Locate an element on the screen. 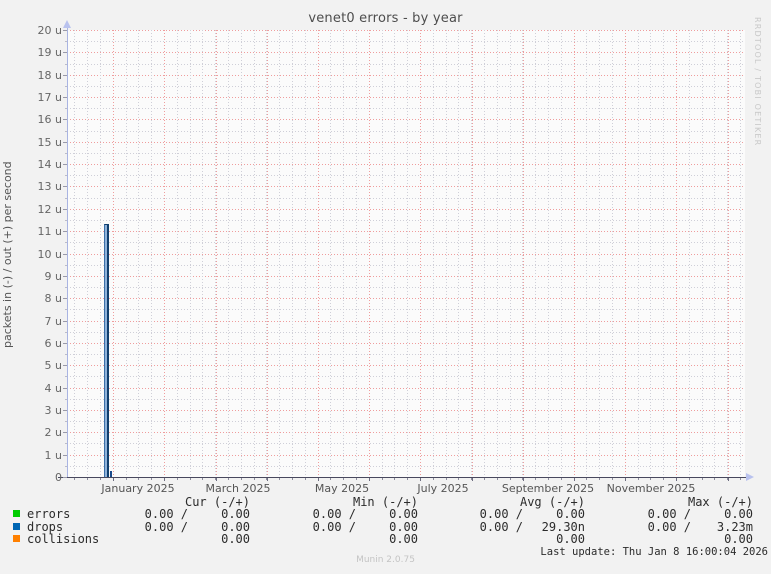  x-tick-label: November 2025 is located at coordinates (651, 488).